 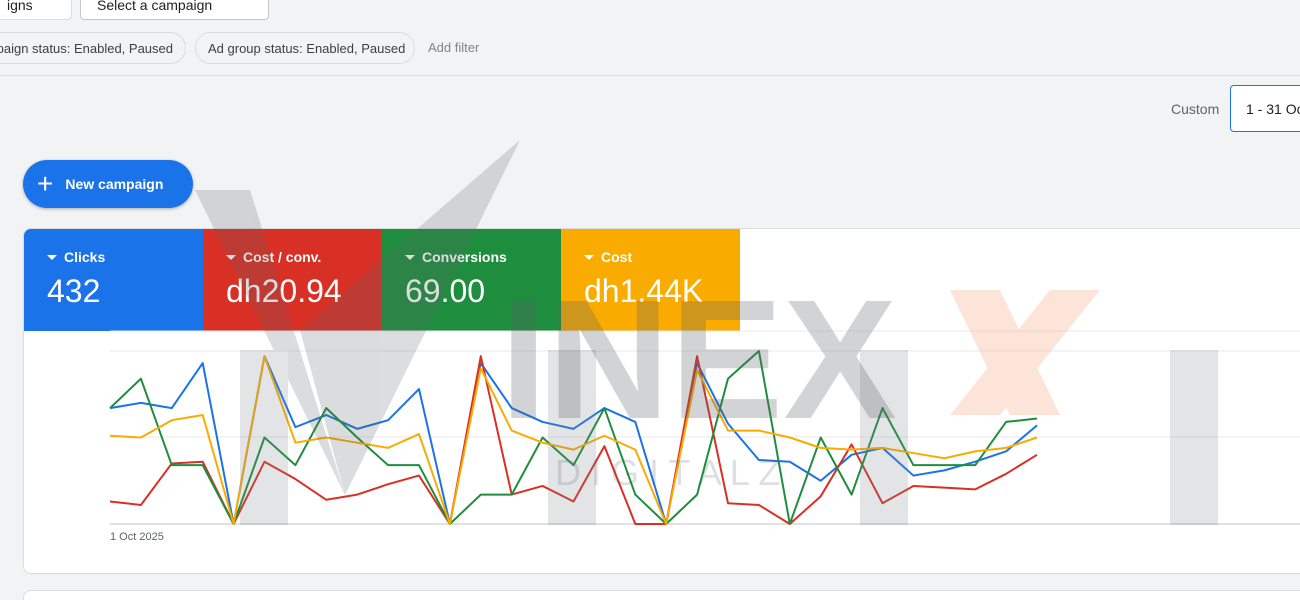 I want to click on campaign-selector: Select a campaign, so click(x=174, y=10).